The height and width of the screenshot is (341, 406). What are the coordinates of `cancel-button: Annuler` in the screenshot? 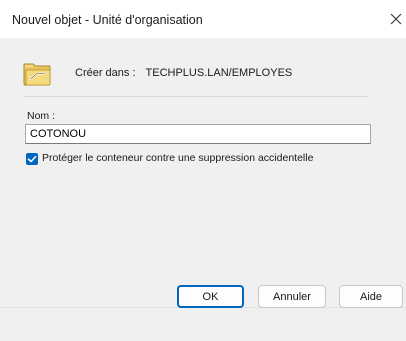 It's located at (292, 296).